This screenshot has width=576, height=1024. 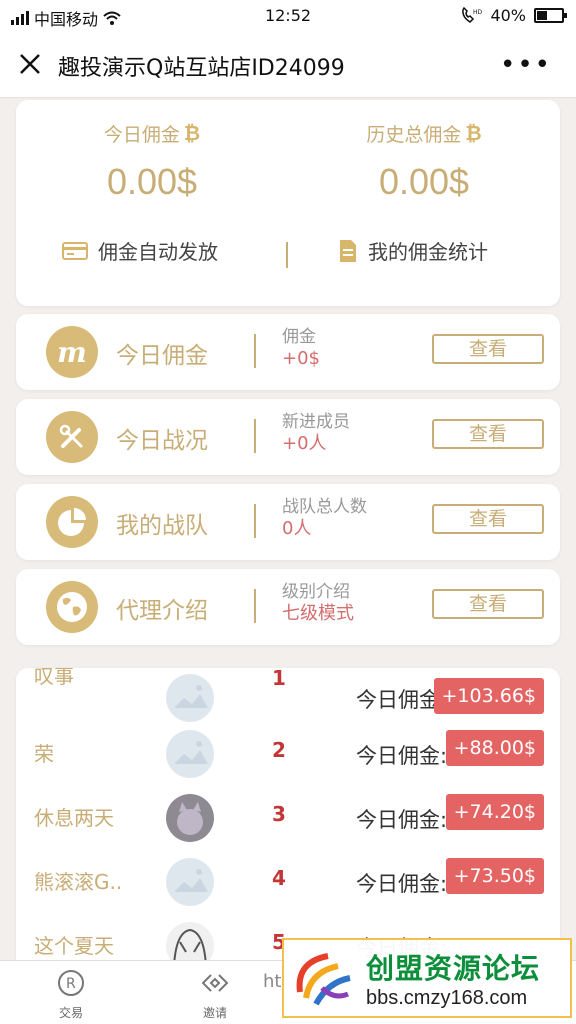 What do you see at coordinates (288, 890) in the screenshot?
I see `list-item: 熊滚滚G.. 4 今日佣金: +73.50$` at bounding box center [288, 890].